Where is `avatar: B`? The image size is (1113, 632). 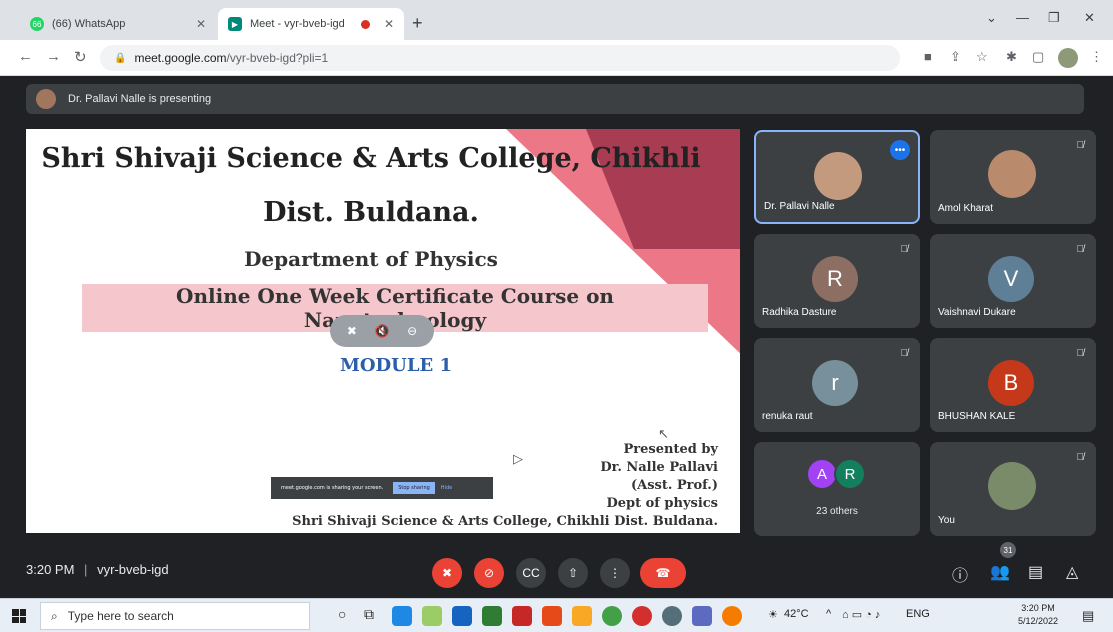
avatar: B is located at coordinates (1011, 383).